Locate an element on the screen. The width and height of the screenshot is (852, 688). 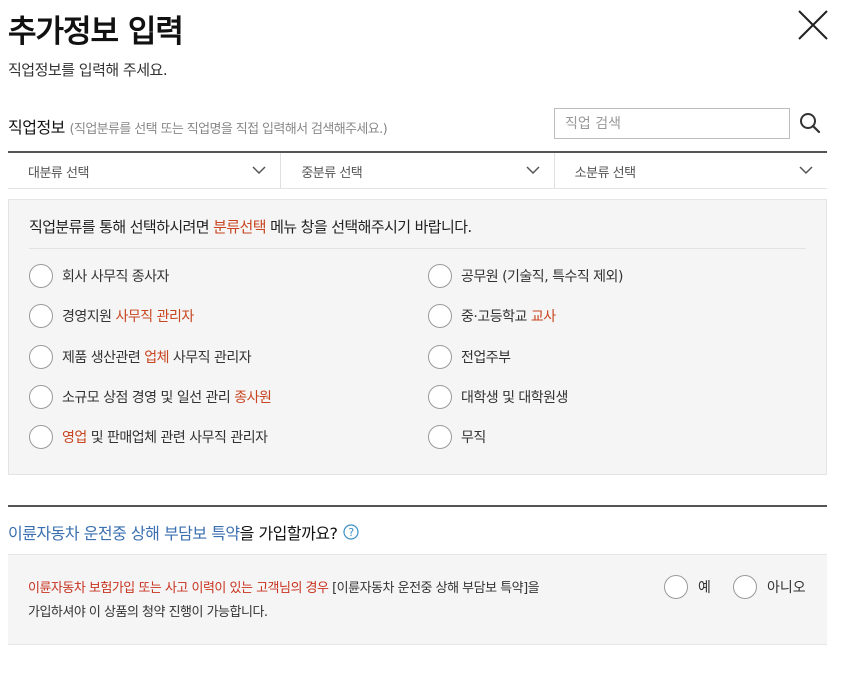
job-option-student: 대학생 및 대학원생 is located at coordinates (498, 397).